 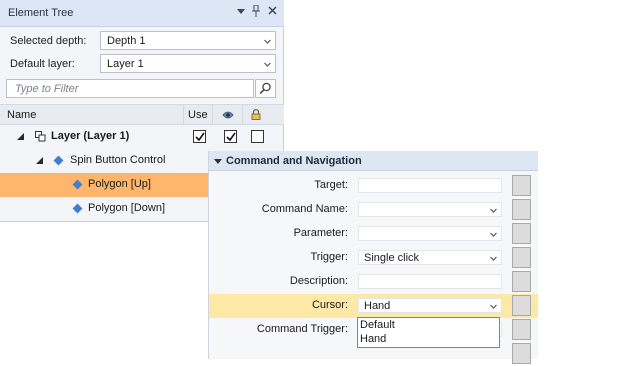 What do you see at coordinates (294, 161) in the screenshot?
I see `section-title: Command and Navigation` at bounding box center [294, 161].